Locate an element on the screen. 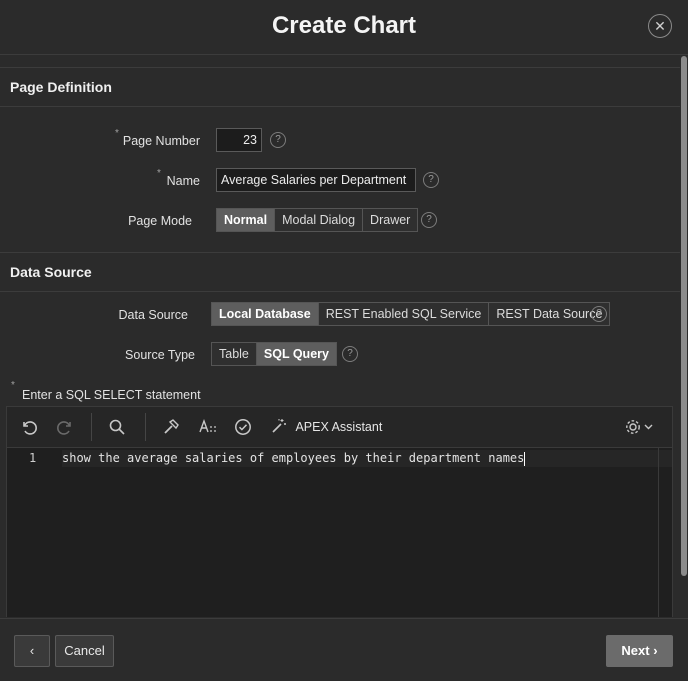  chevron-left-icon: ‹ is located at coordinates (32, 650).